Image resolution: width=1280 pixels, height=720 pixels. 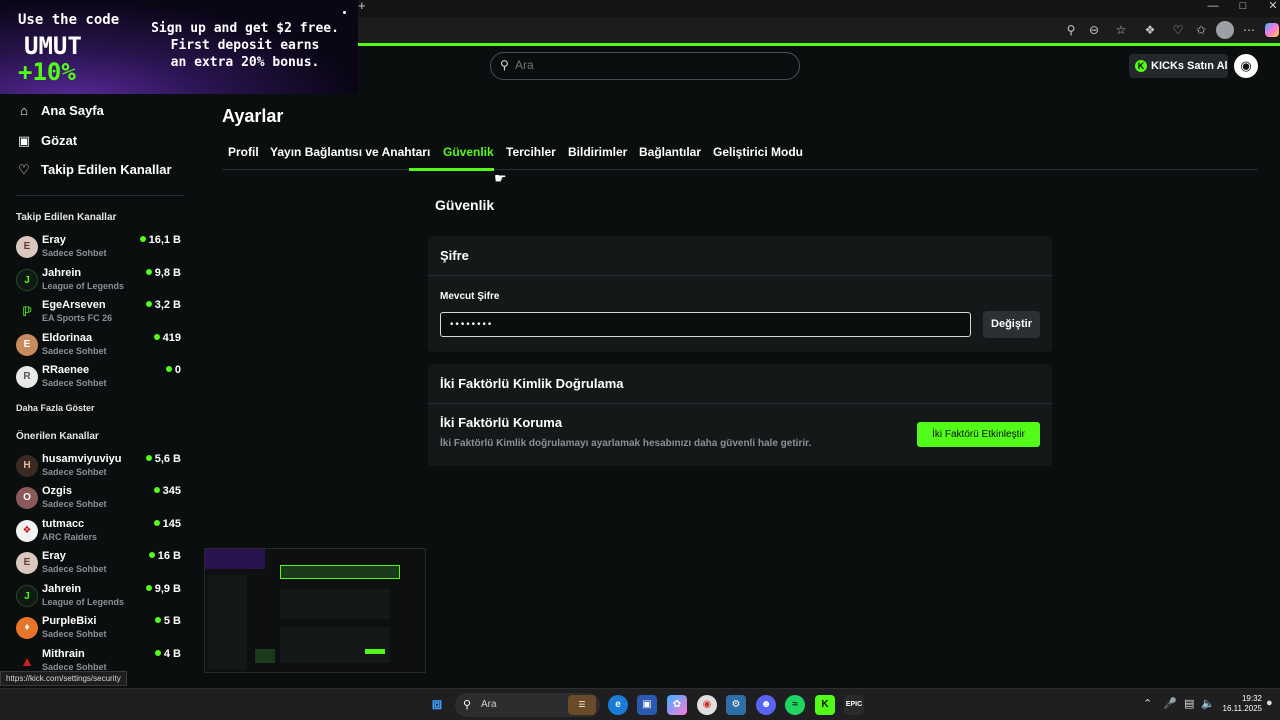 What do you see at coordinates (167, 305) in the screenshot?
I see `viewer-count-value: 3,2 B` at bounding box center [167, 305].